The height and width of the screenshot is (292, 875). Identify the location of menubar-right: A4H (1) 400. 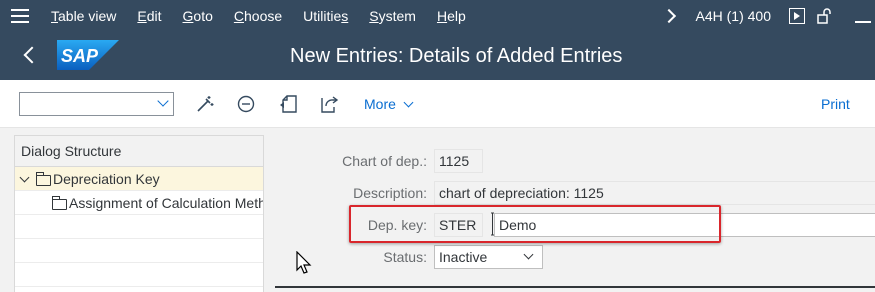
(768, 15).